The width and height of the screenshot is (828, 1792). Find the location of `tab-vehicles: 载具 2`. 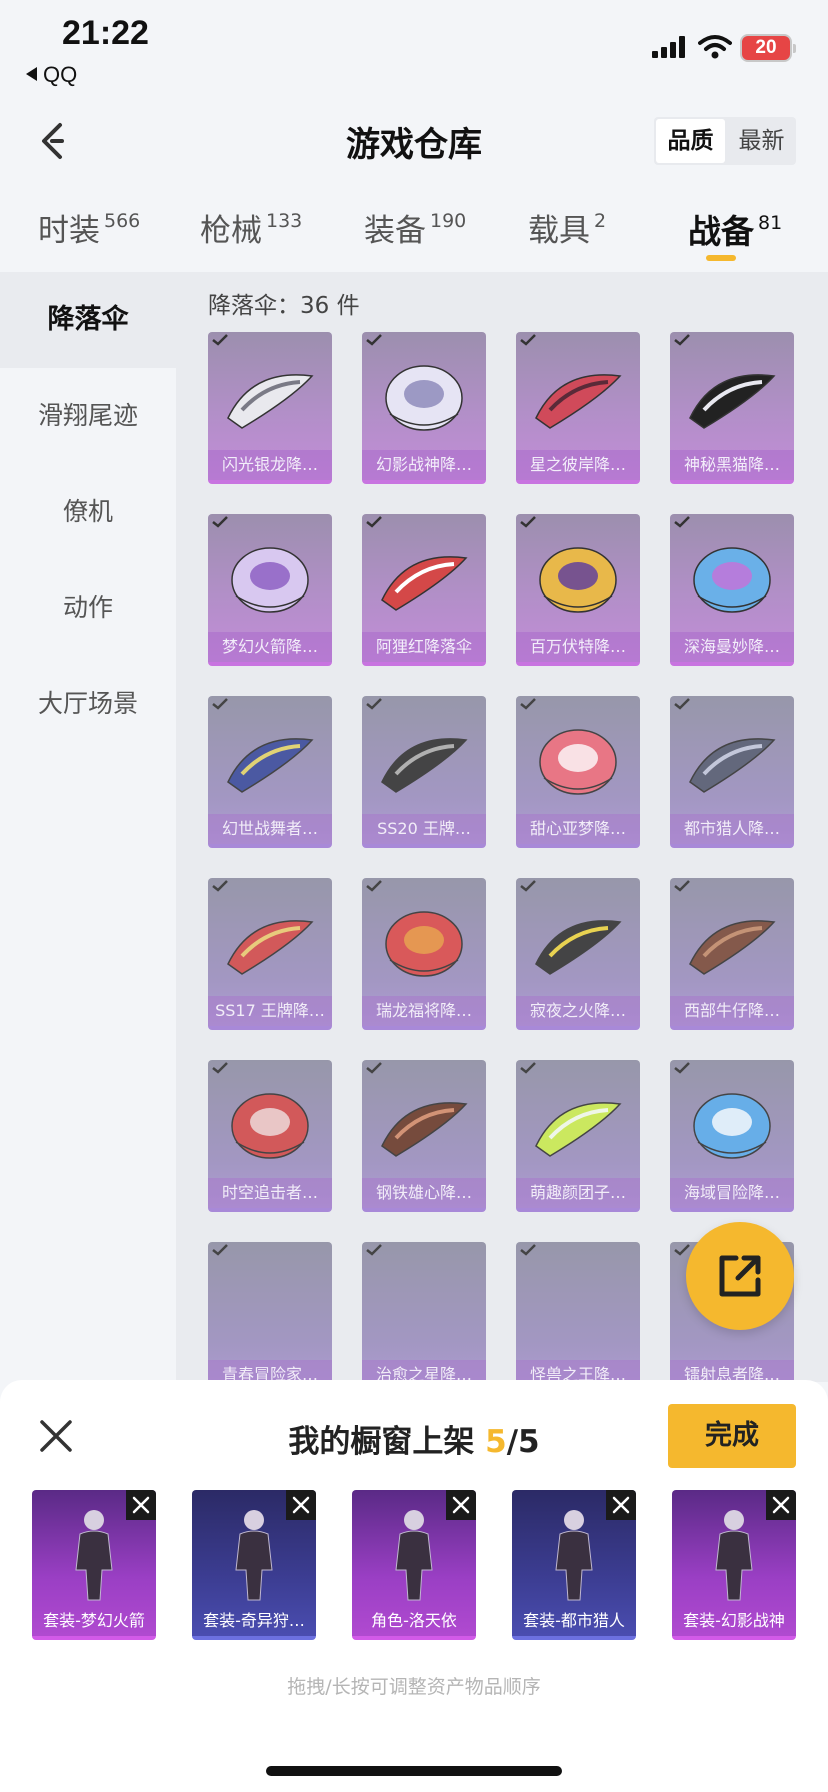

tab-vehicles: 载具 2 is located at coordinates (567, 227).